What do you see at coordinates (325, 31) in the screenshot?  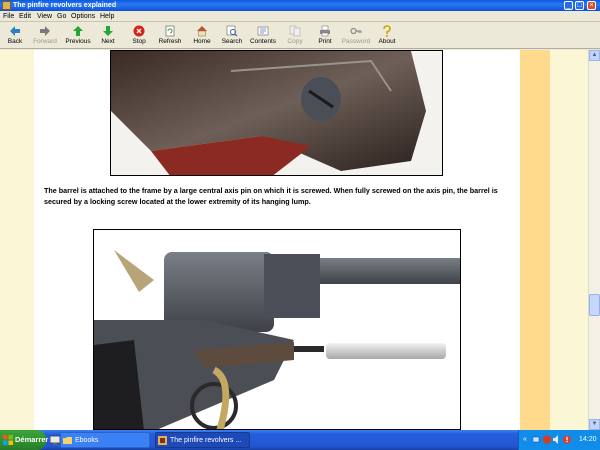 I see `print-icon` at bounding box center [325, 31].